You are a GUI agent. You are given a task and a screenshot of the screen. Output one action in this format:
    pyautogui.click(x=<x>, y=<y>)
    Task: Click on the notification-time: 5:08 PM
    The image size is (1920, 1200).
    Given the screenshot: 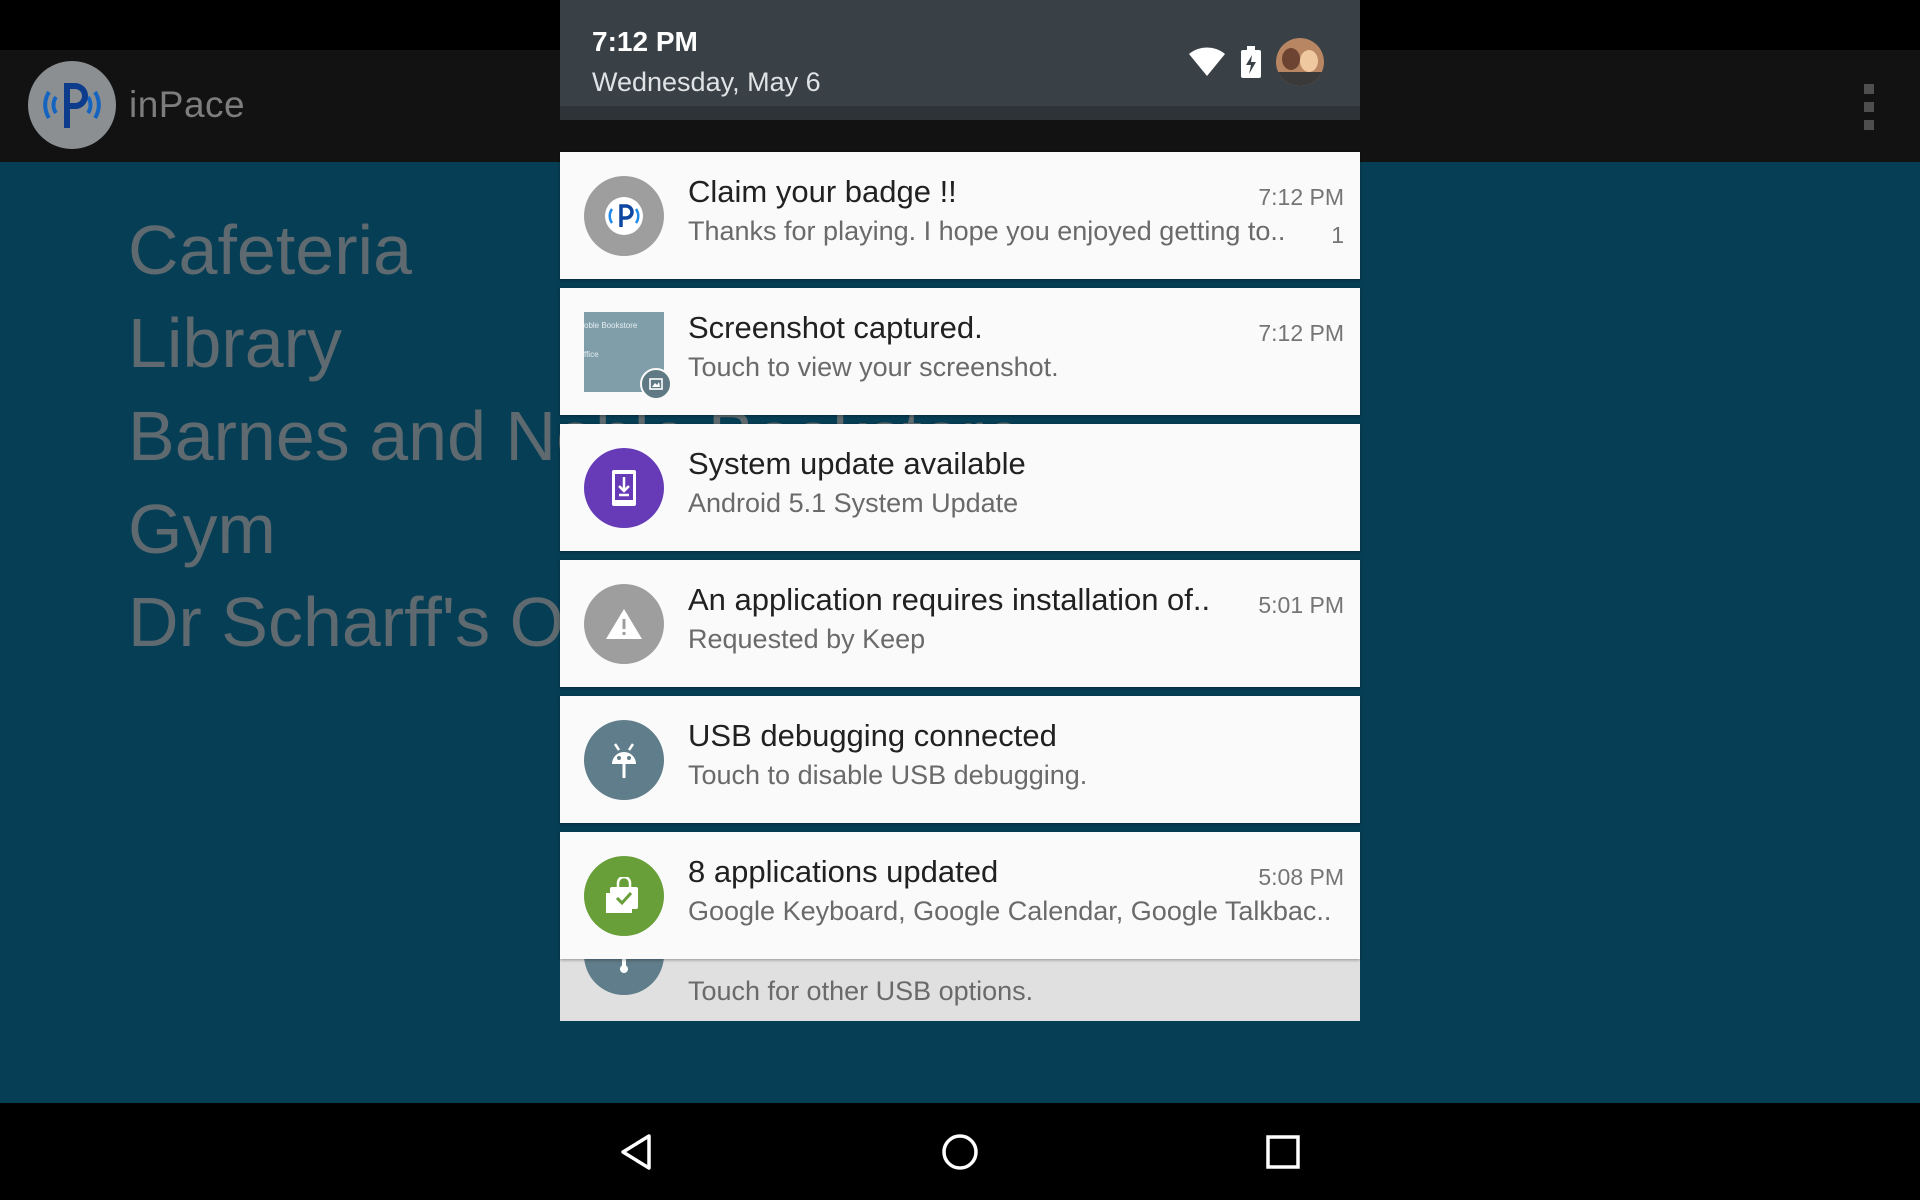 What is the action you would take?
    pyautogui.click(x=1301, y=877)
    